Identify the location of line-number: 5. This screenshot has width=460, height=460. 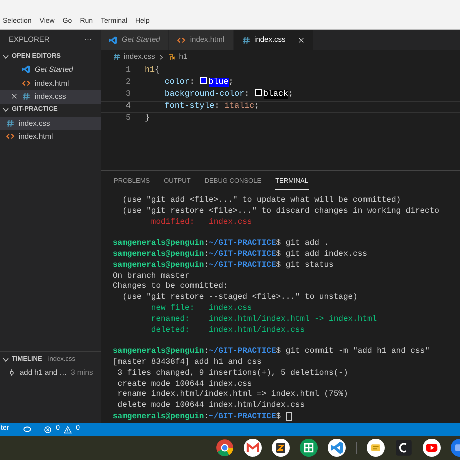
(128, 118).